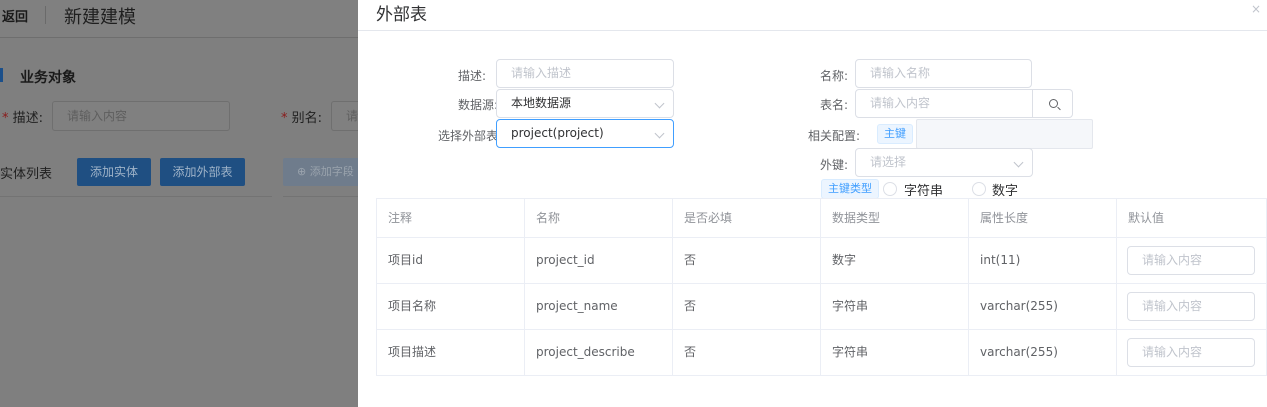 The image size is (1267, 407). I want to click on table-name-label: 表名:, so click(834, 105).